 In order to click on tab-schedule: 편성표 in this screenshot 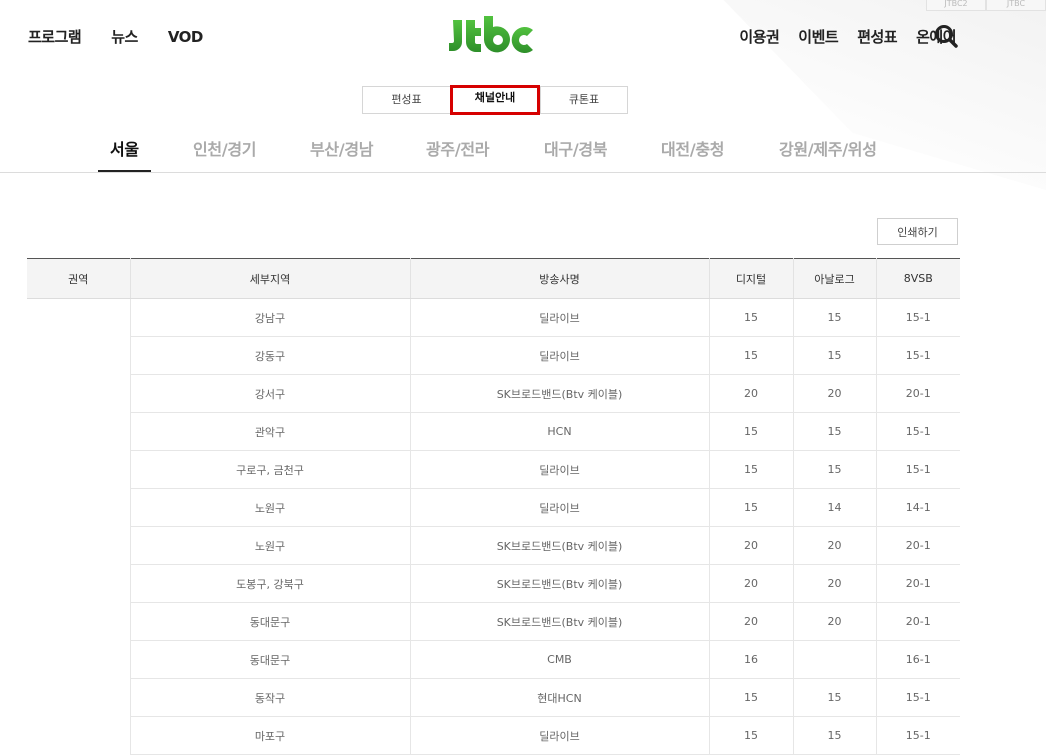, I will do `click(406, 100)`.